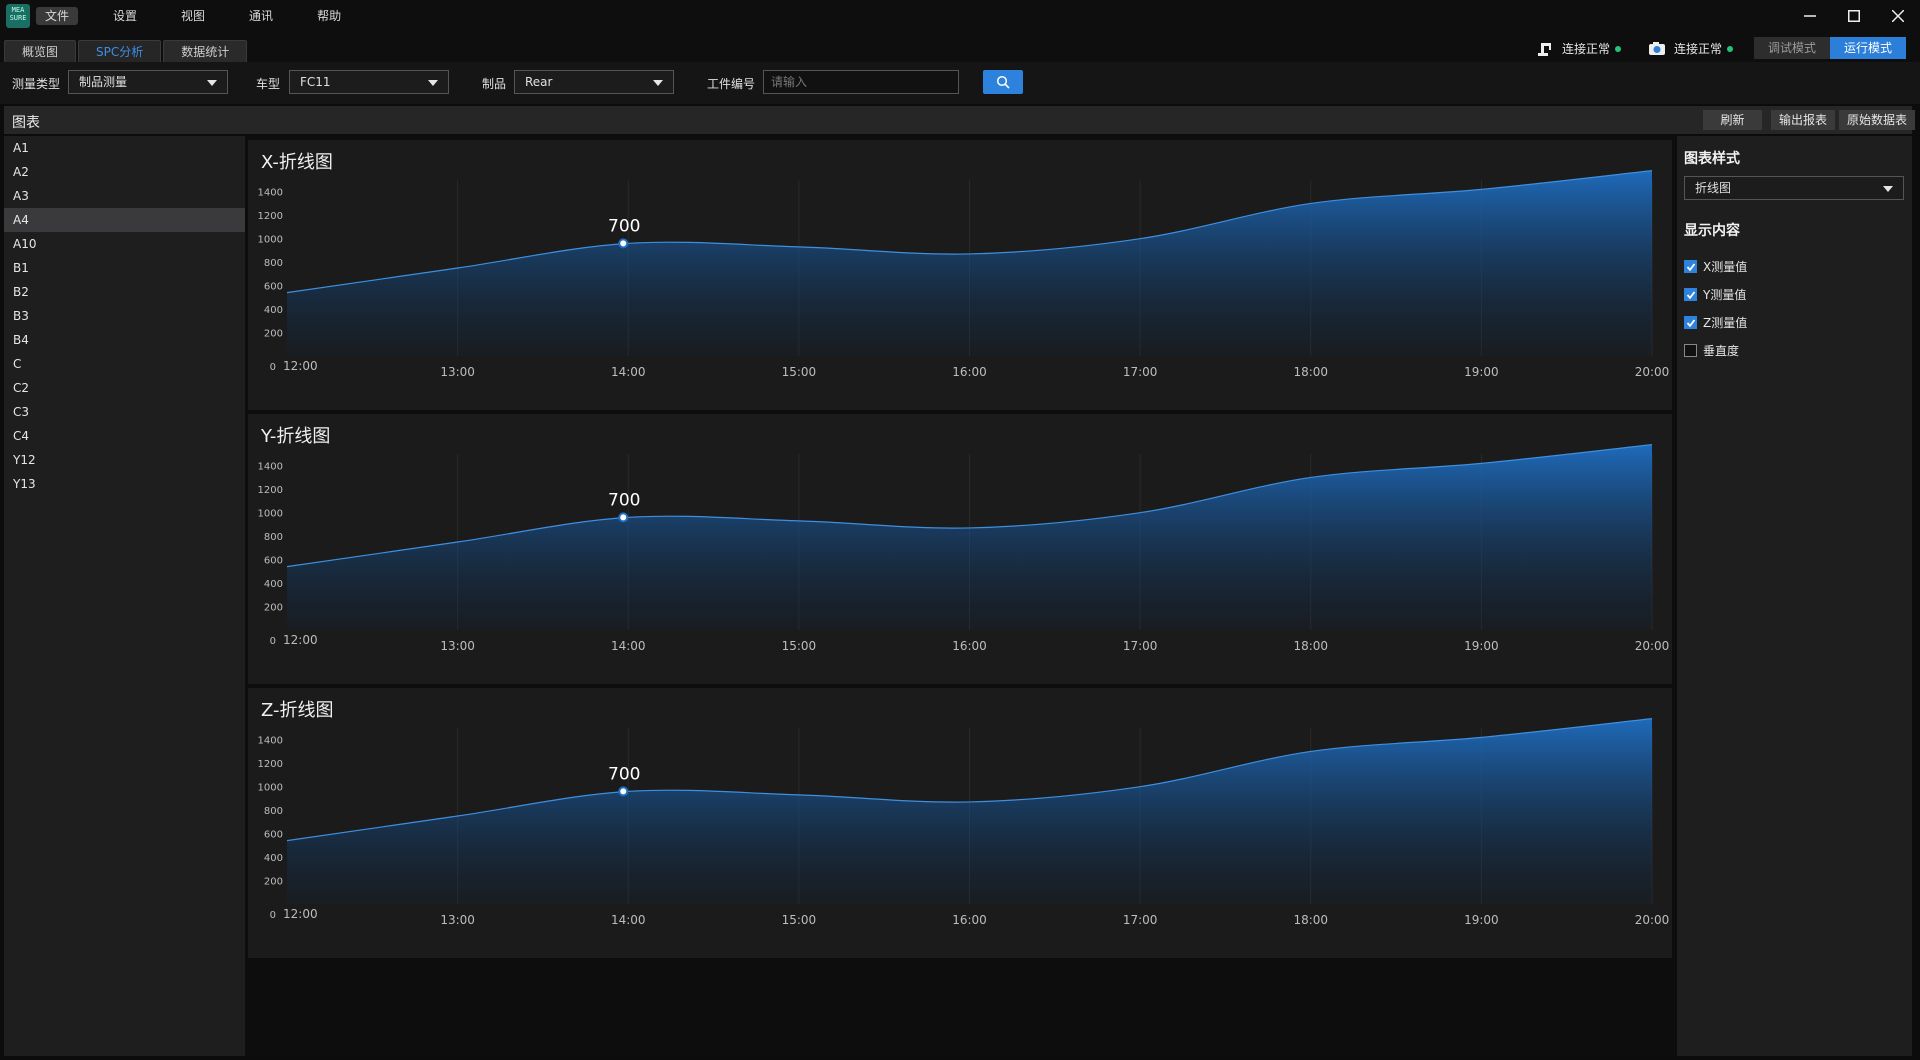 The image size is (1920, 1060). Describe the element at coordinates (57, 16) in the screenshot. I see `menu-file: 文件` at that location.